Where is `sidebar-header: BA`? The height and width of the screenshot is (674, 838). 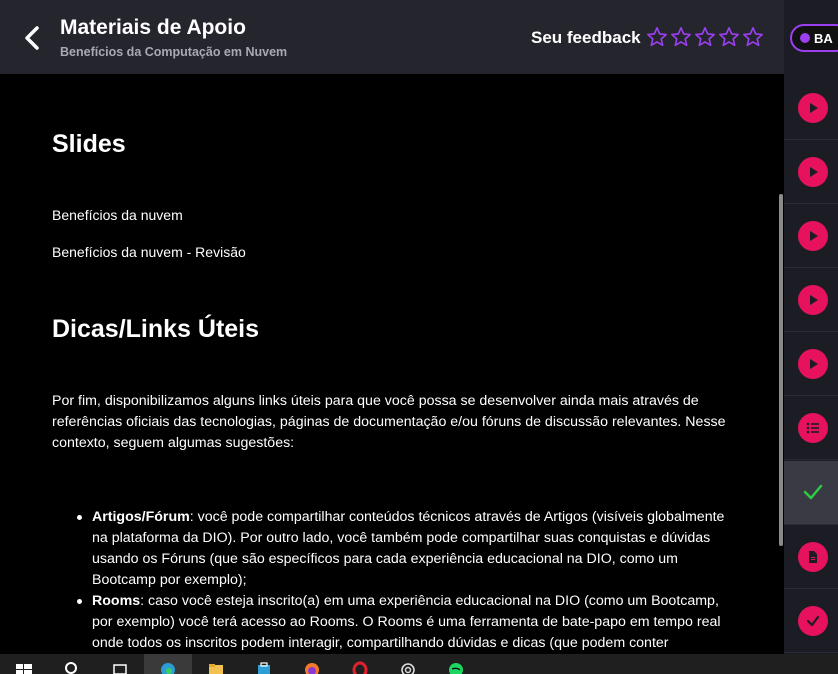 sidebar-header: BA is located at coordinates (811, 37).